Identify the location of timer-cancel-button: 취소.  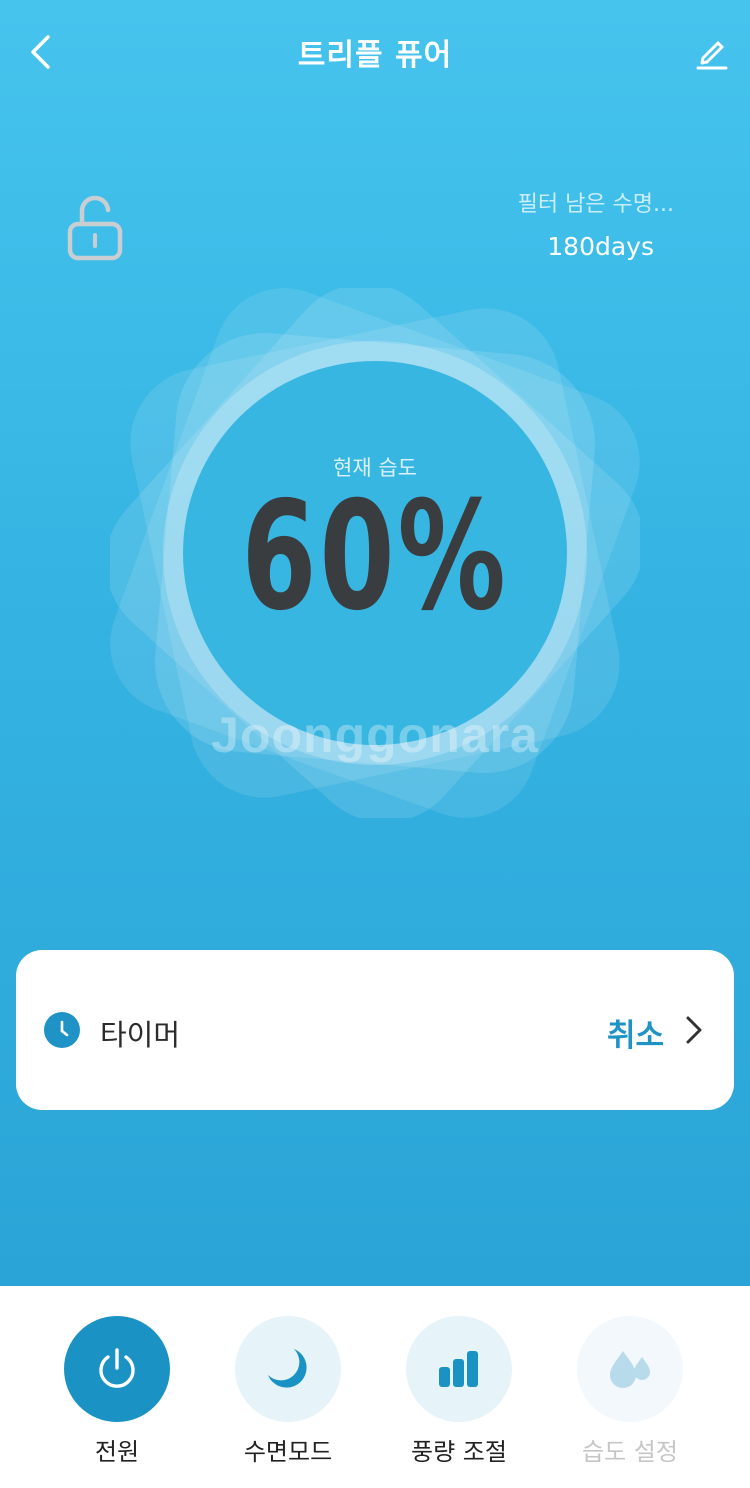
(635, 1032).